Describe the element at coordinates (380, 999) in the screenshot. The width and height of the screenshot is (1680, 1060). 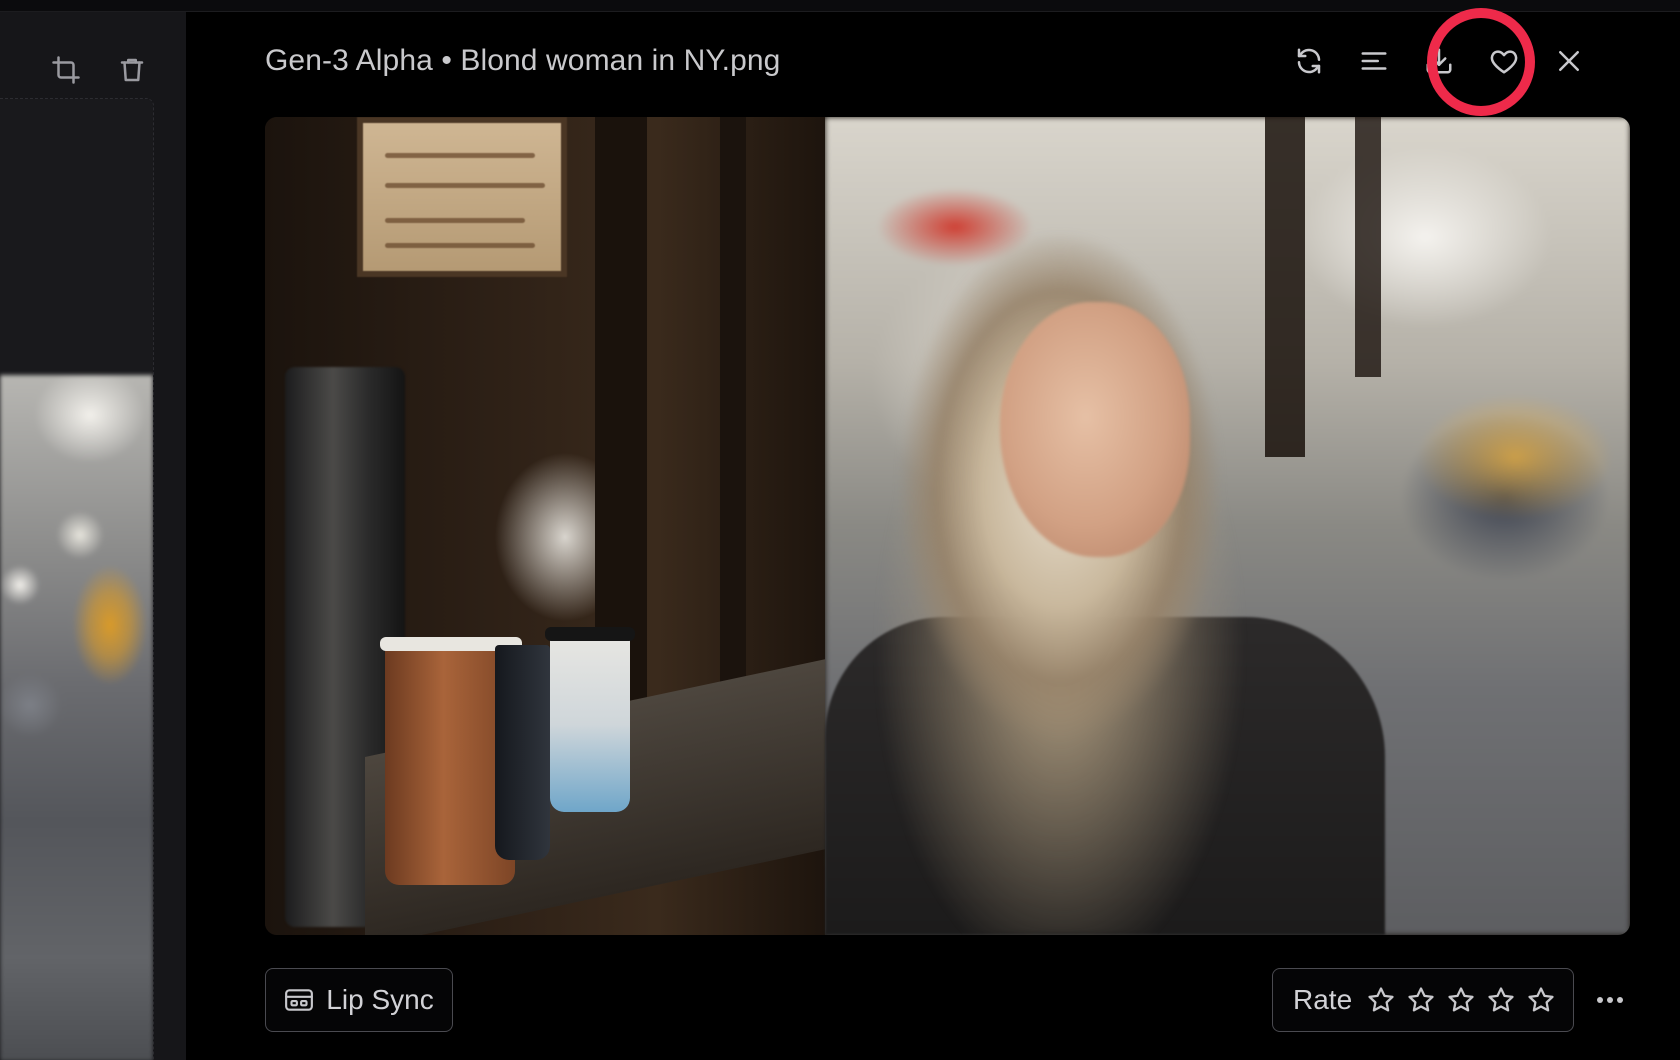
I see `lip-sync-label: Lip Sync` at that location.